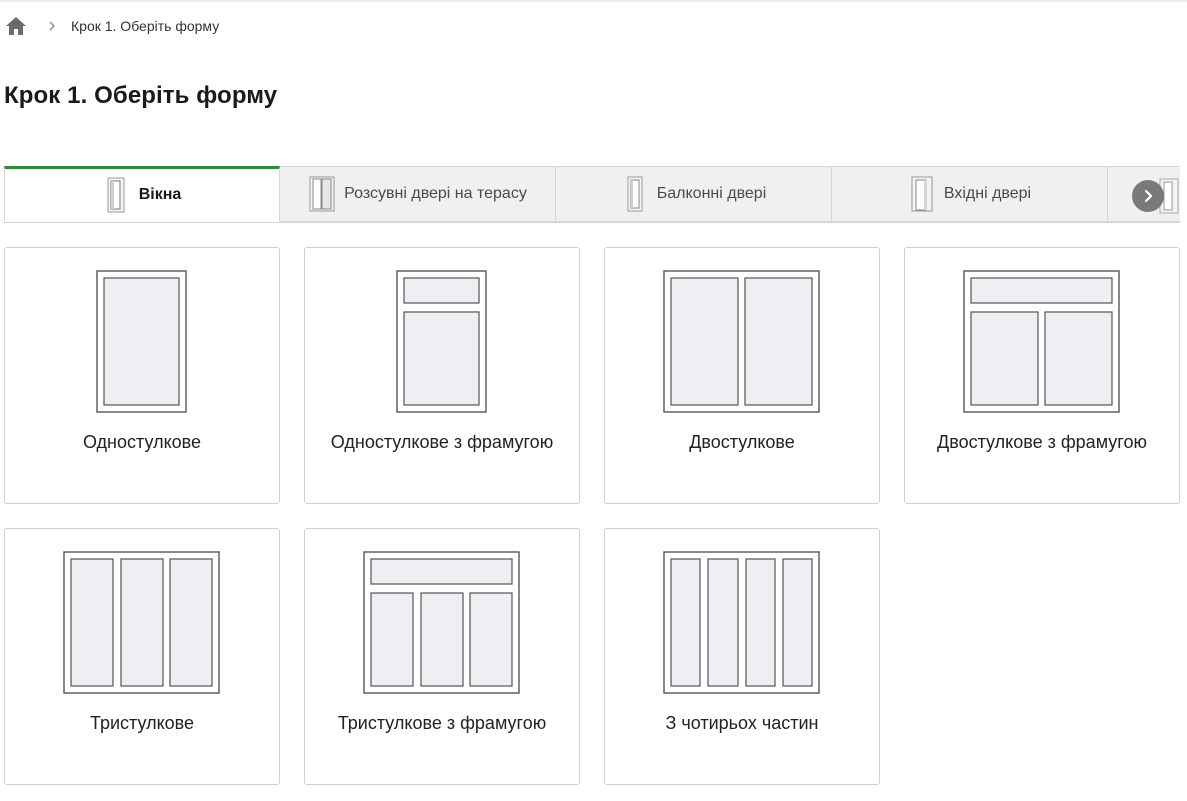 This screenshot has height=801, width=1187. I want to click on tabs-next-button, so click(1148, 196).